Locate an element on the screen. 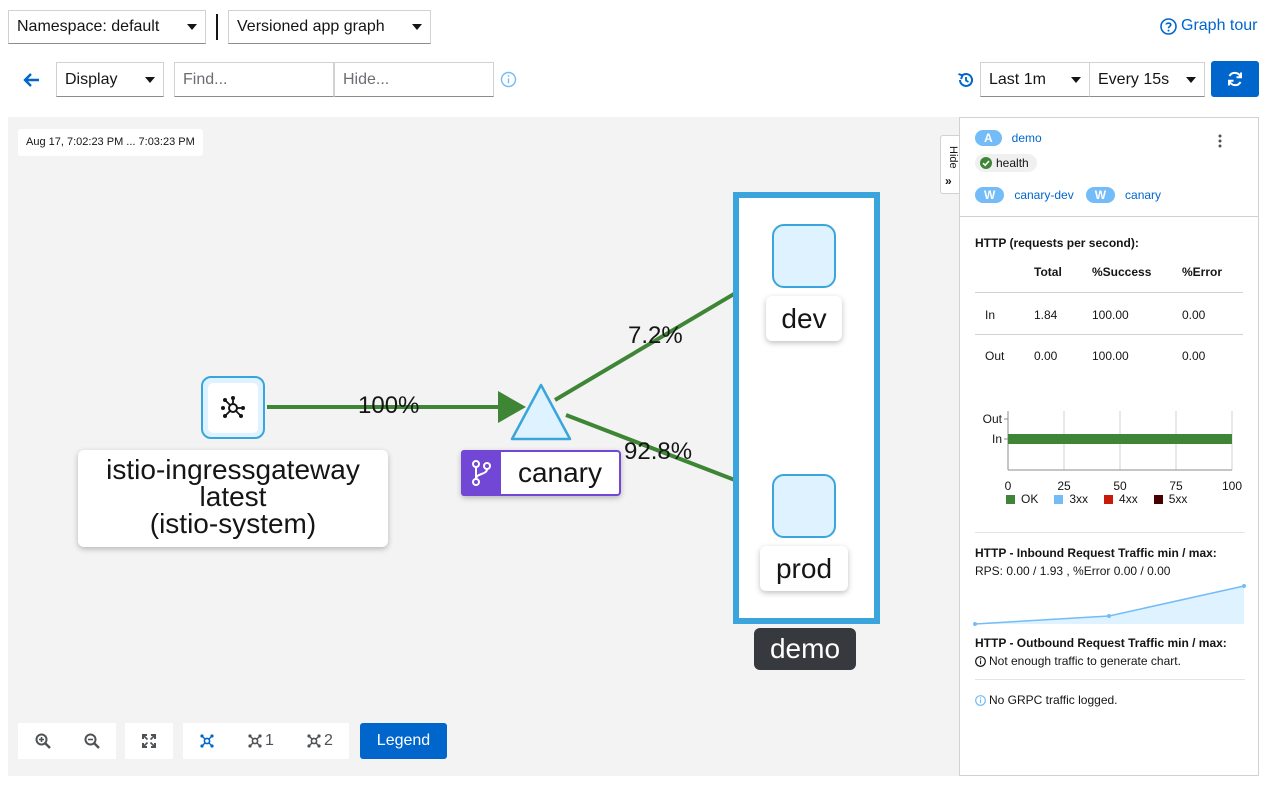 The height and width of the screenshot is (791, 1274). row-in-total: 1.84 is located at coordinates (1046, 315).